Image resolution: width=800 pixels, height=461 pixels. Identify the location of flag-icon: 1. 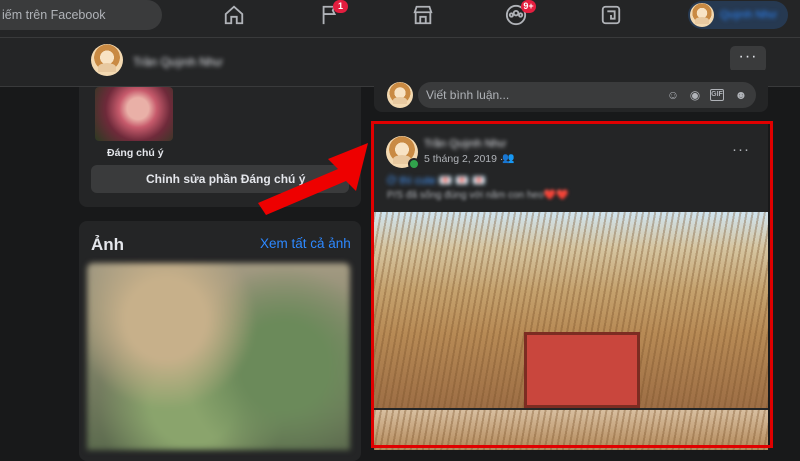
(333, 13).